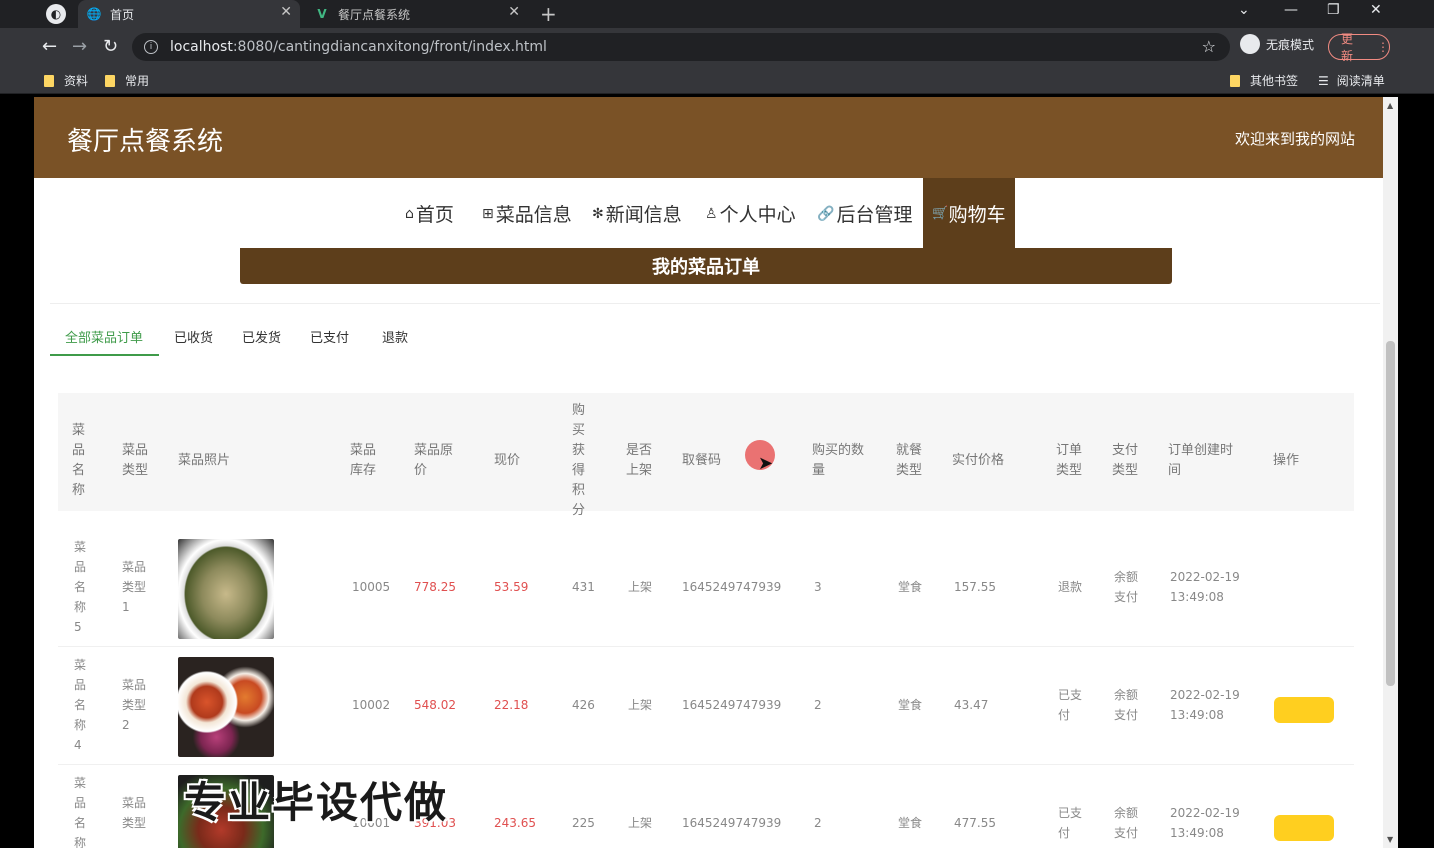 The width and height of the screenshot is (1434, 848). What do you see at coordinates (640, 587) in the screenshot?
I see `cell-on-sale: 上架` at bounding box center [640, 587].